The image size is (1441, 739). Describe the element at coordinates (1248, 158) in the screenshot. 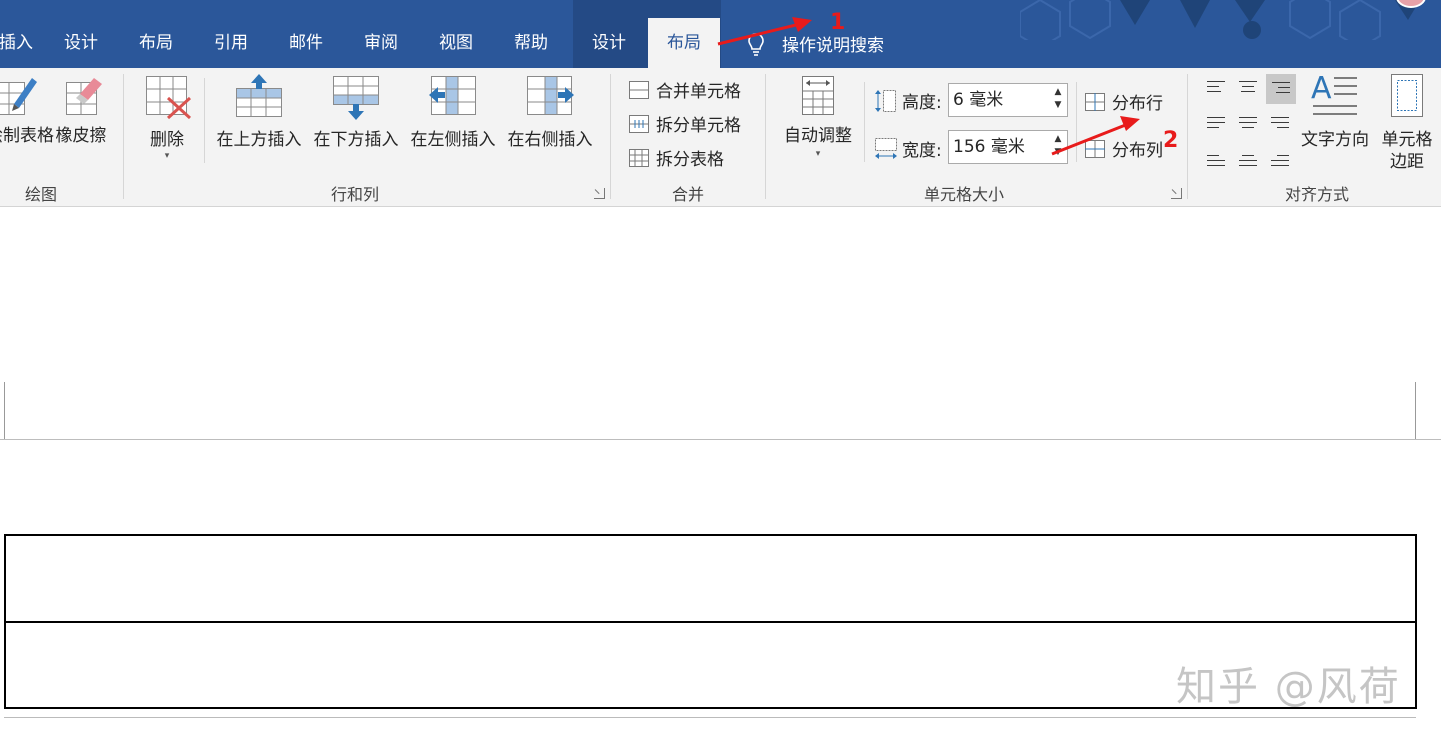

I see `align-bottom-center-icon` at that location.